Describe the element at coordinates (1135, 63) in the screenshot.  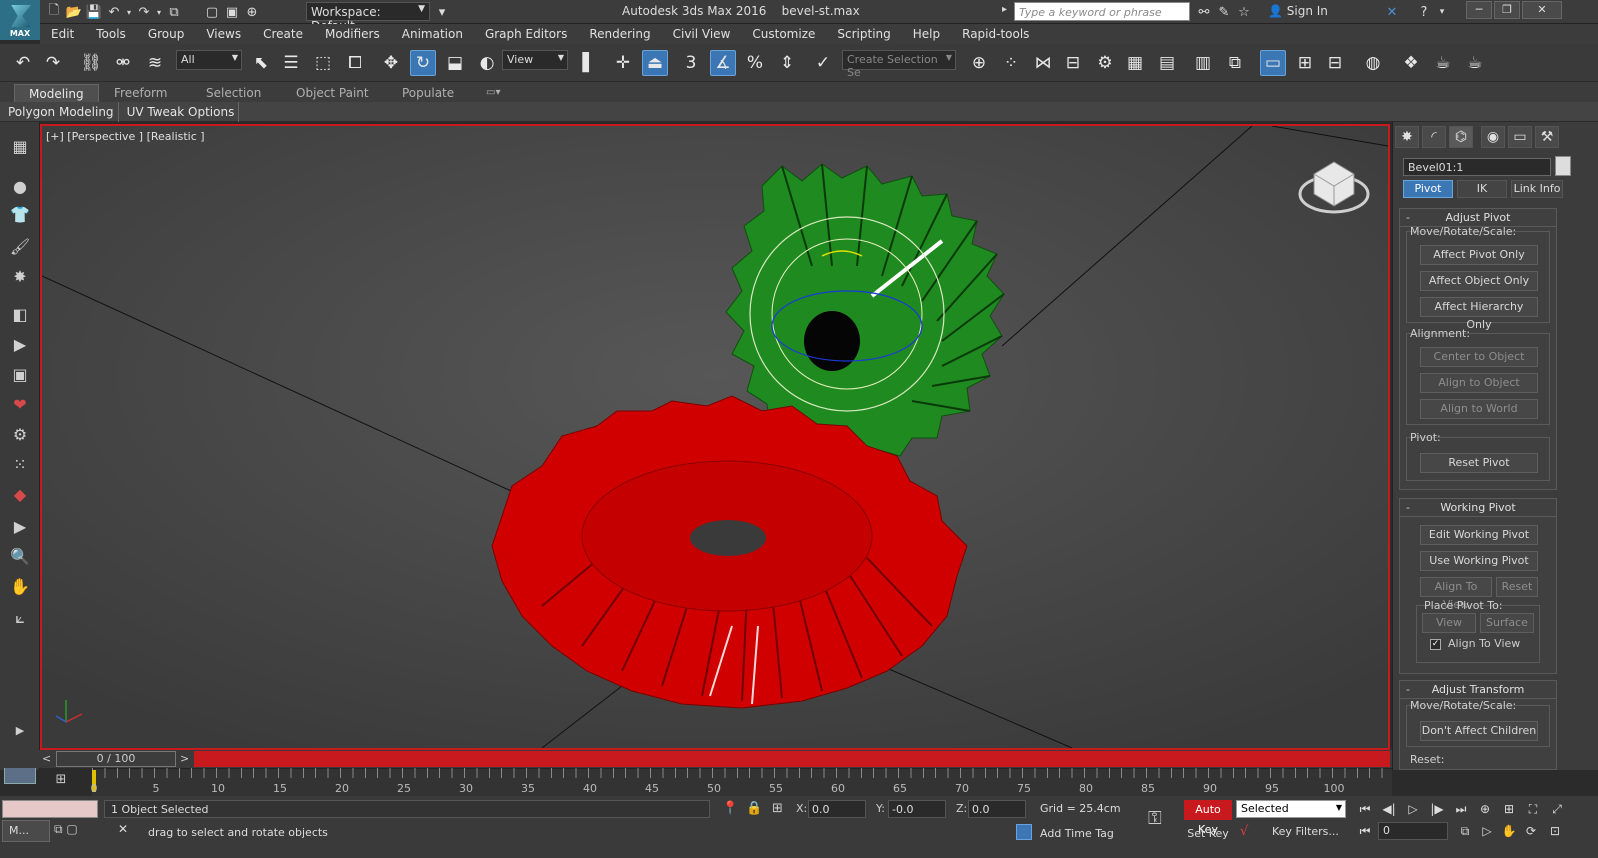
I see `layer-explorer-icon: ▦` at that location.